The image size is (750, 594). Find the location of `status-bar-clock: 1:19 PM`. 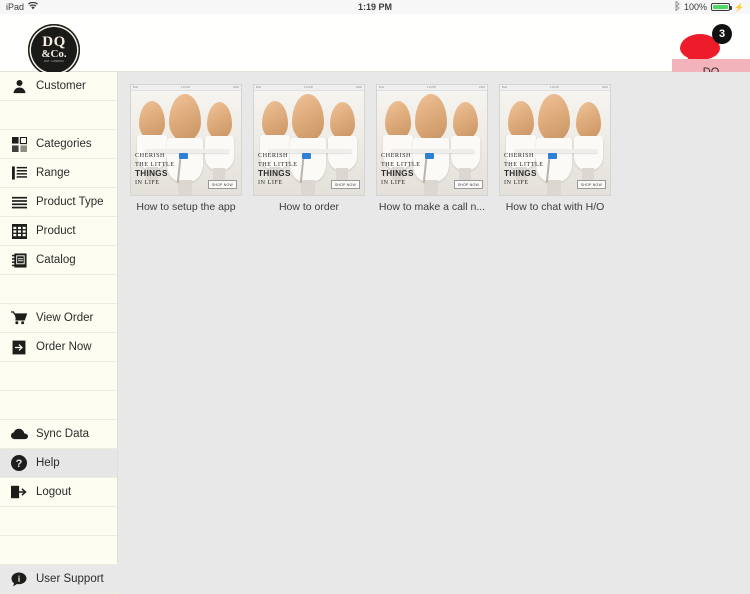

status-bar-clock: 1:19 PM is located at coordinates (374, 7).